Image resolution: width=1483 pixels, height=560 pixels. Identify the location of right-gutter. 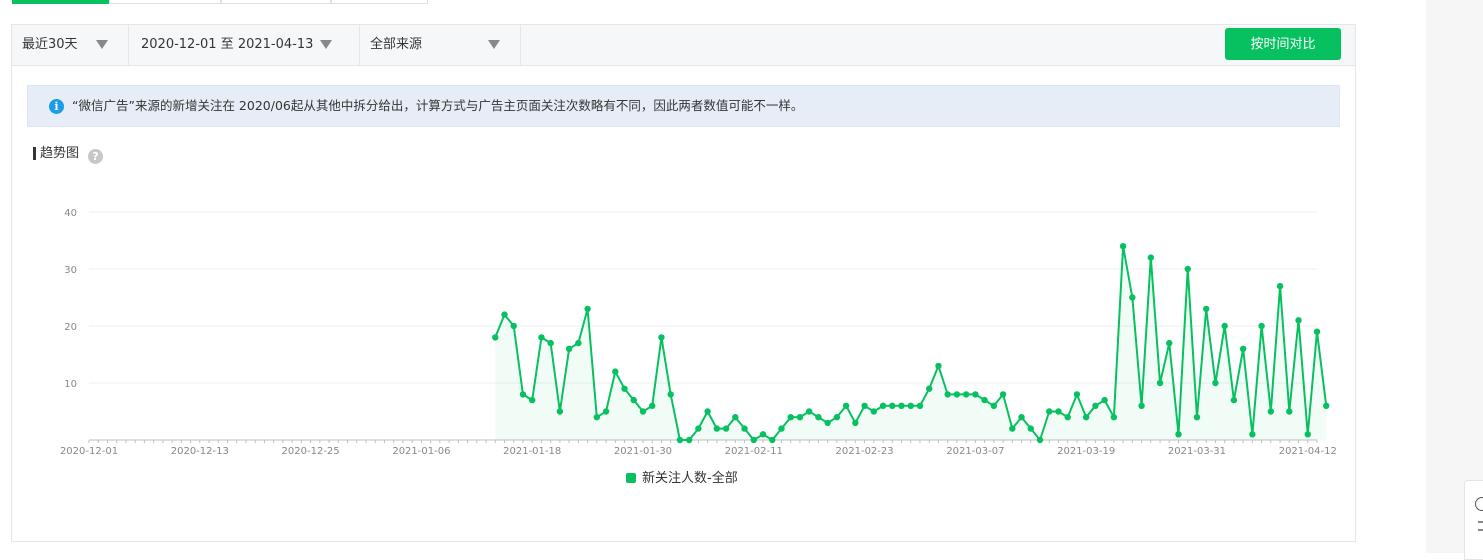
(1454, 276).